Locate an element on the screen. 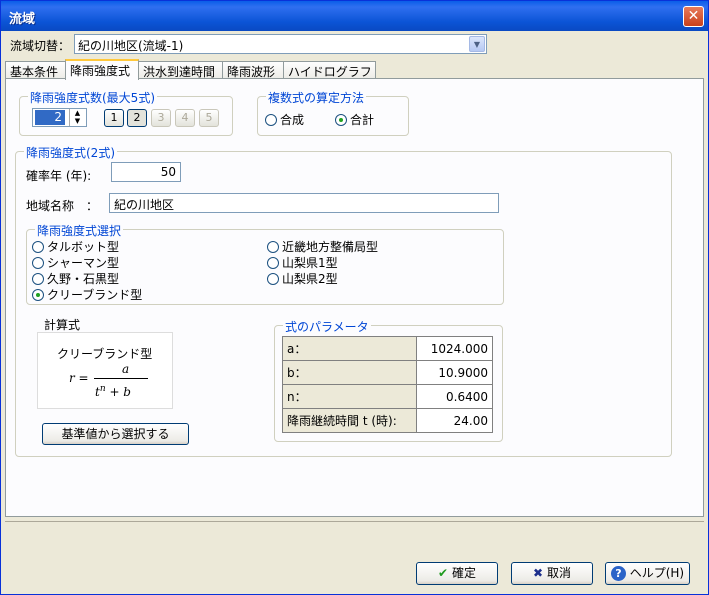  count-button-3: 3 is located at coordinates (161, 118).